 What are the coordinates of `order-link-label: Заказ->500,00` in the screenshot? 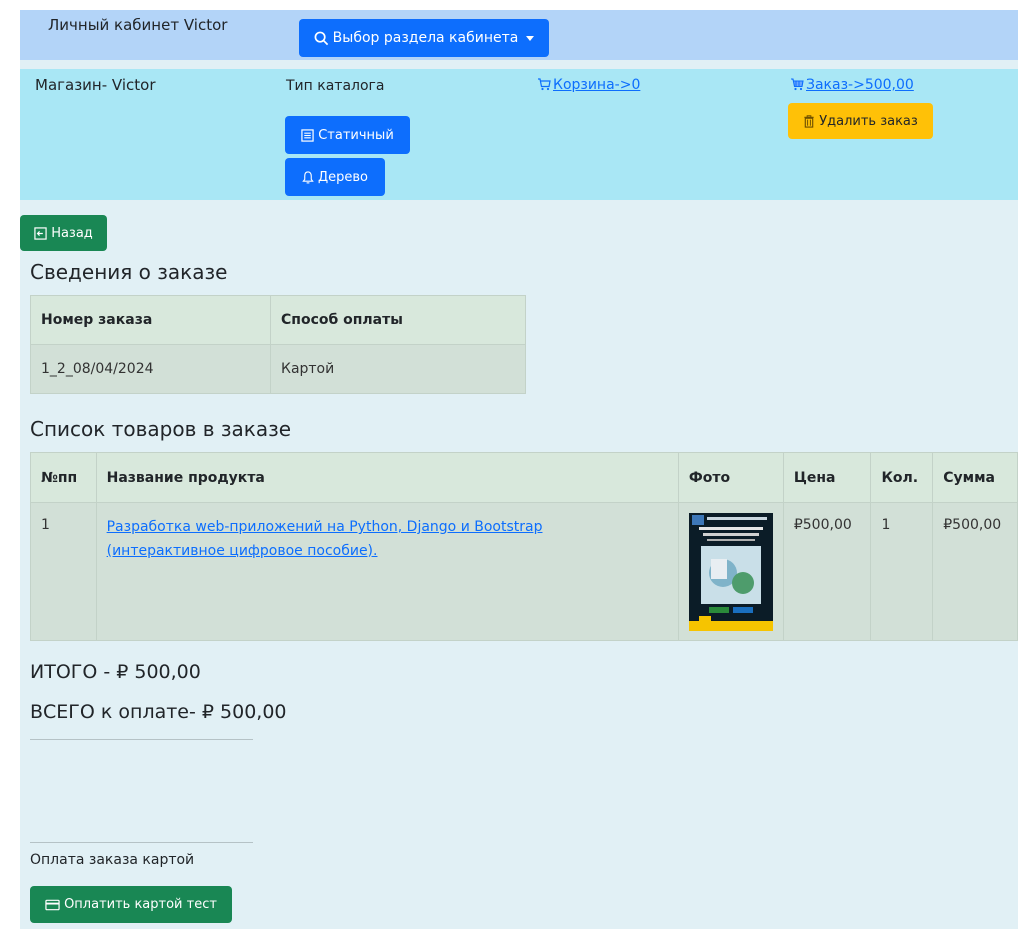 It's located at (860, 85).